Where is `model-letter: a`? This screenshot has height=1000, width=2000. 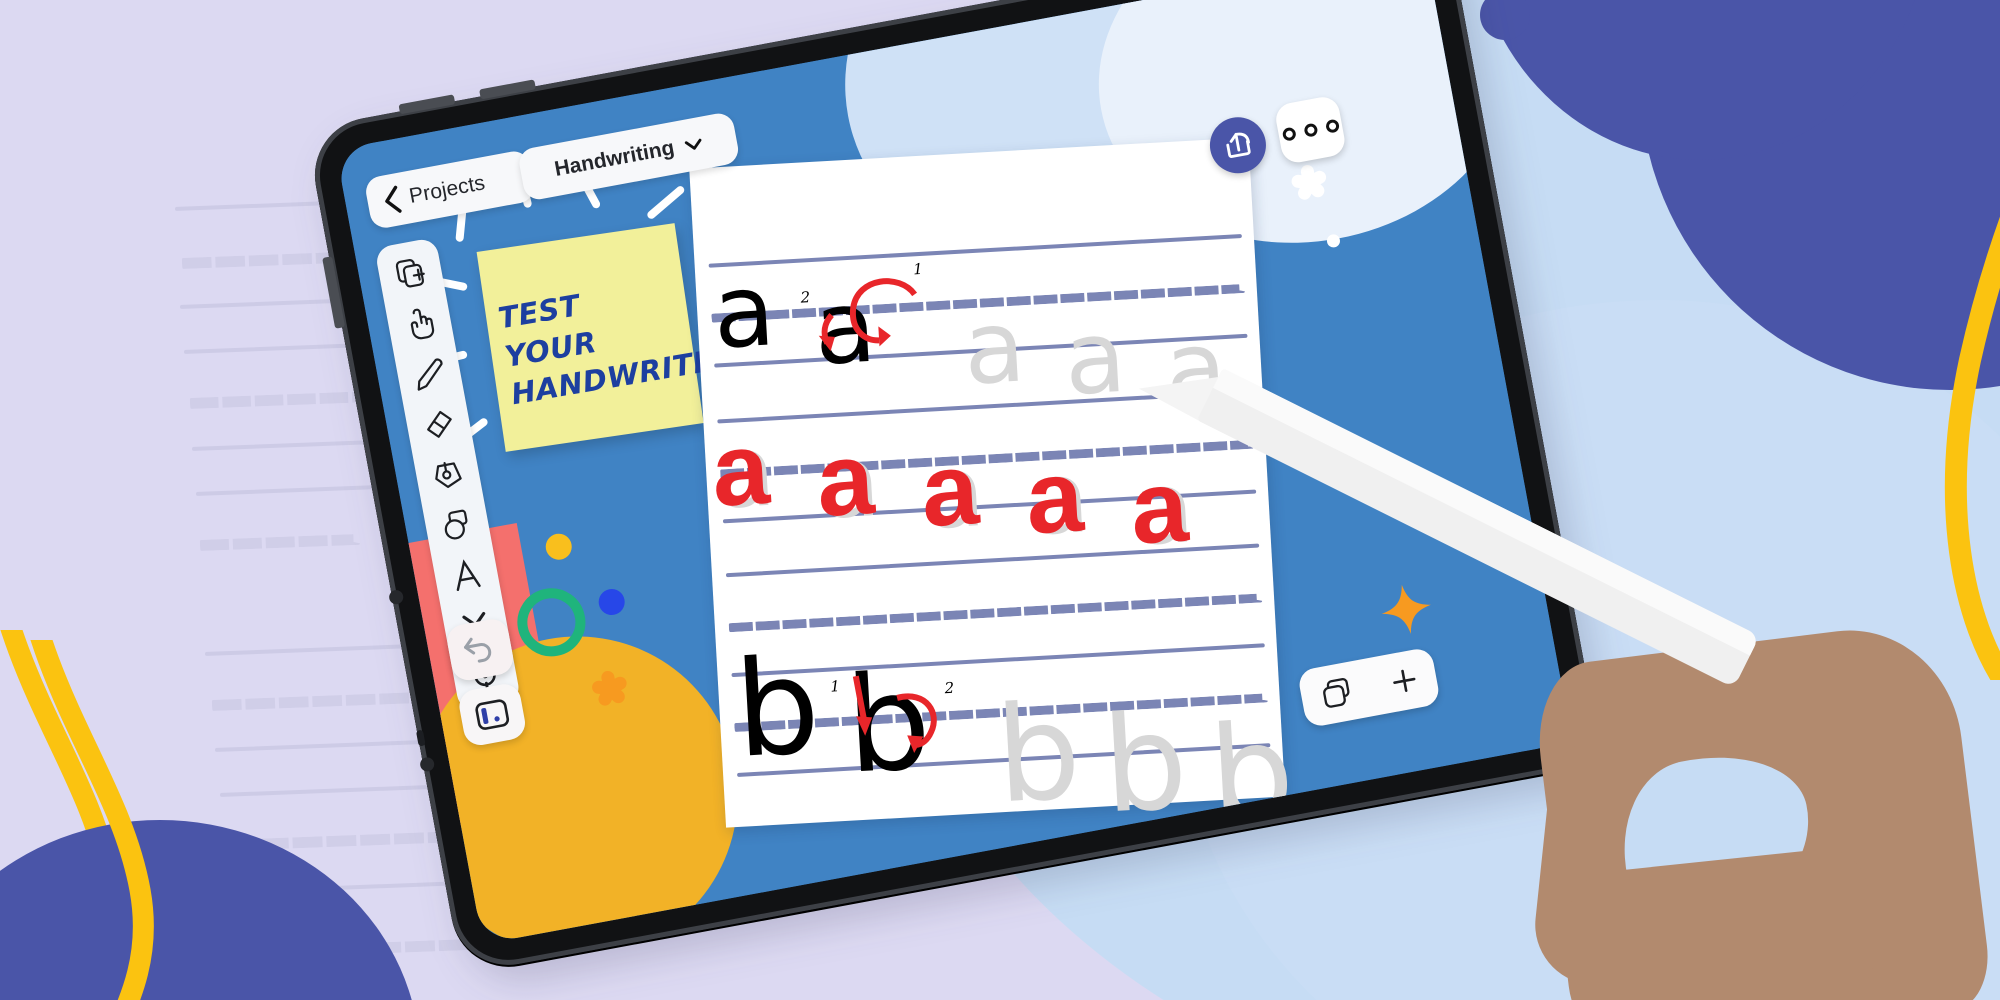 model-letter: a is located at coordinates (744, 311).